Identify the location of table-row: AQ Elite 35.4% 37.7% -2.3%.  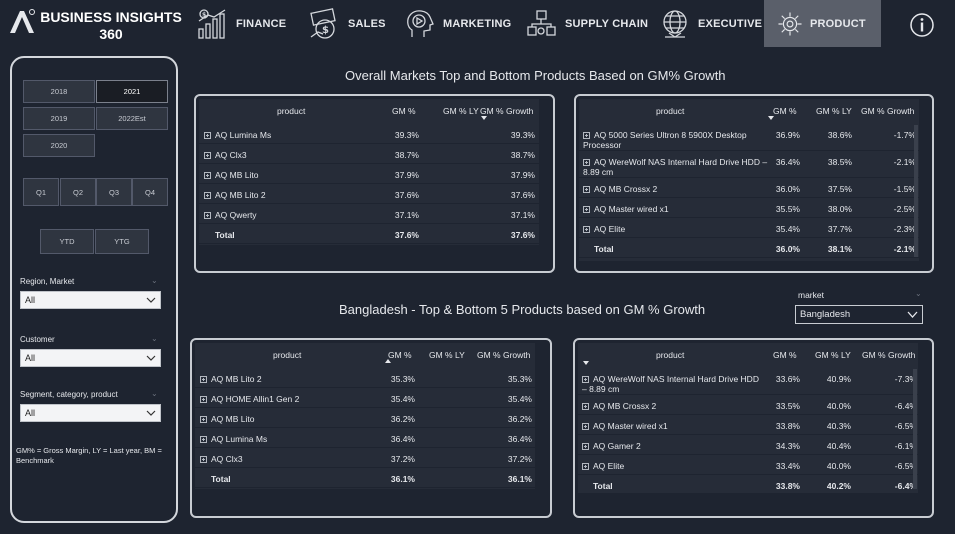
(749, 228).